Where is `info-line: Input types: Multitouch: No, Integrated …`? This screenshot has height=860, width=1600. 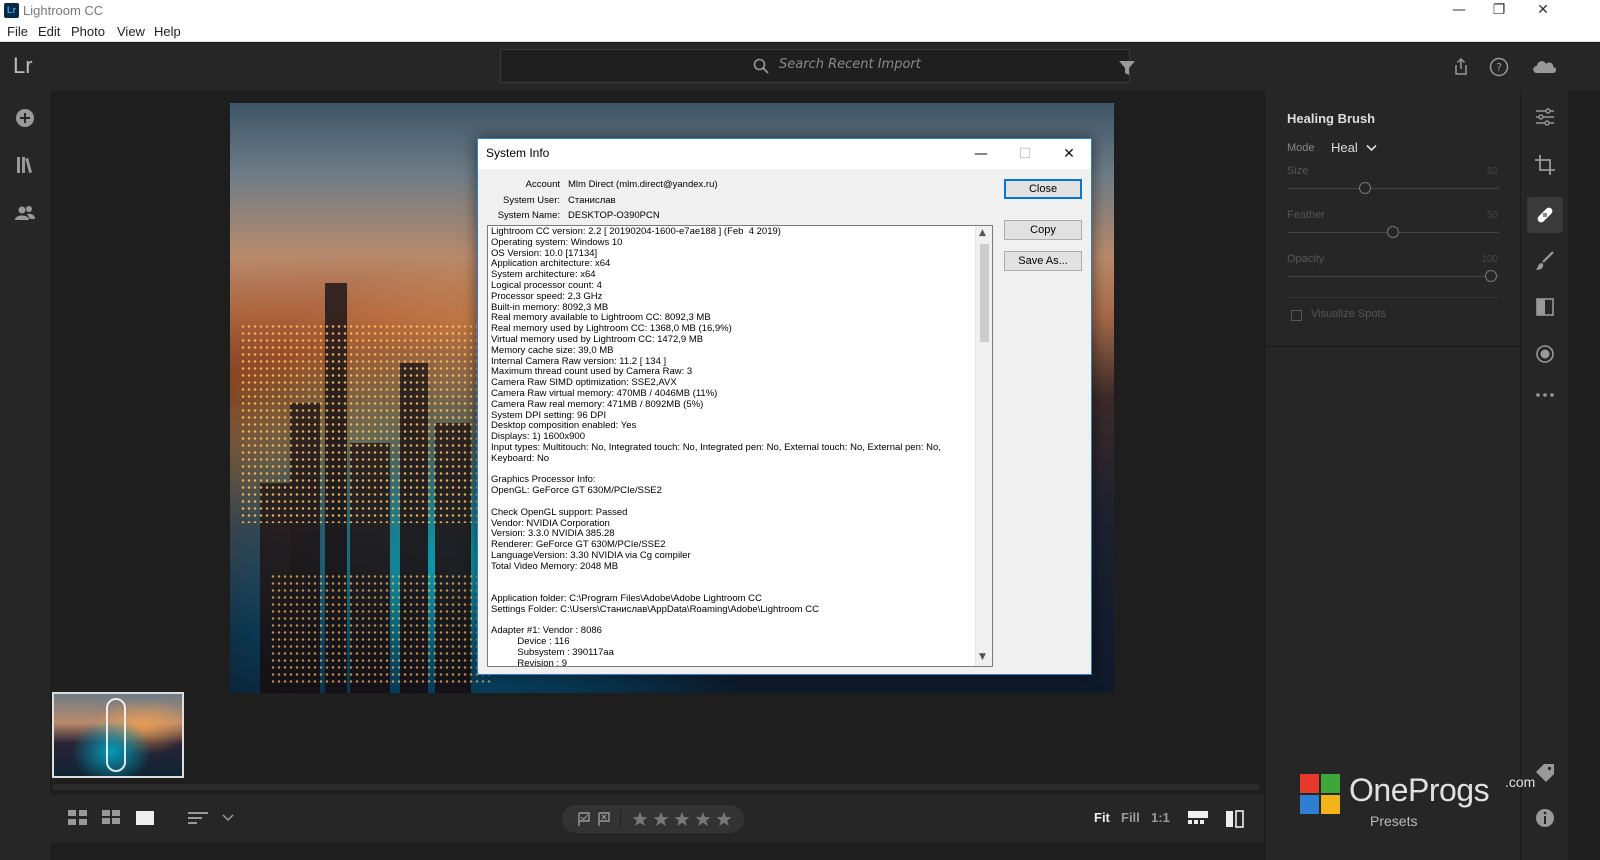
info-line: Input types: Multitouch: No, Integrated … is located at coordinates (716, 447).